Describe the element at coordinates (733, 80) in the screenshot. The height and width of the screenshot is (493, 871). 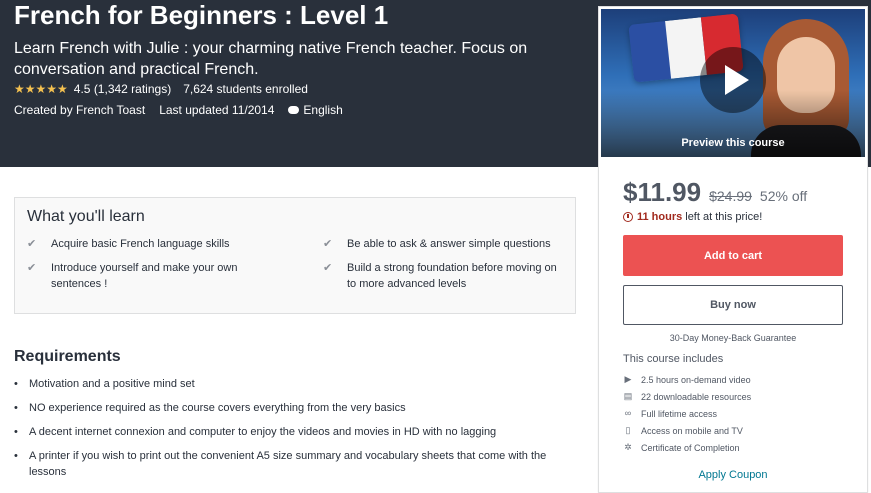
I see `play-icon` at that location.